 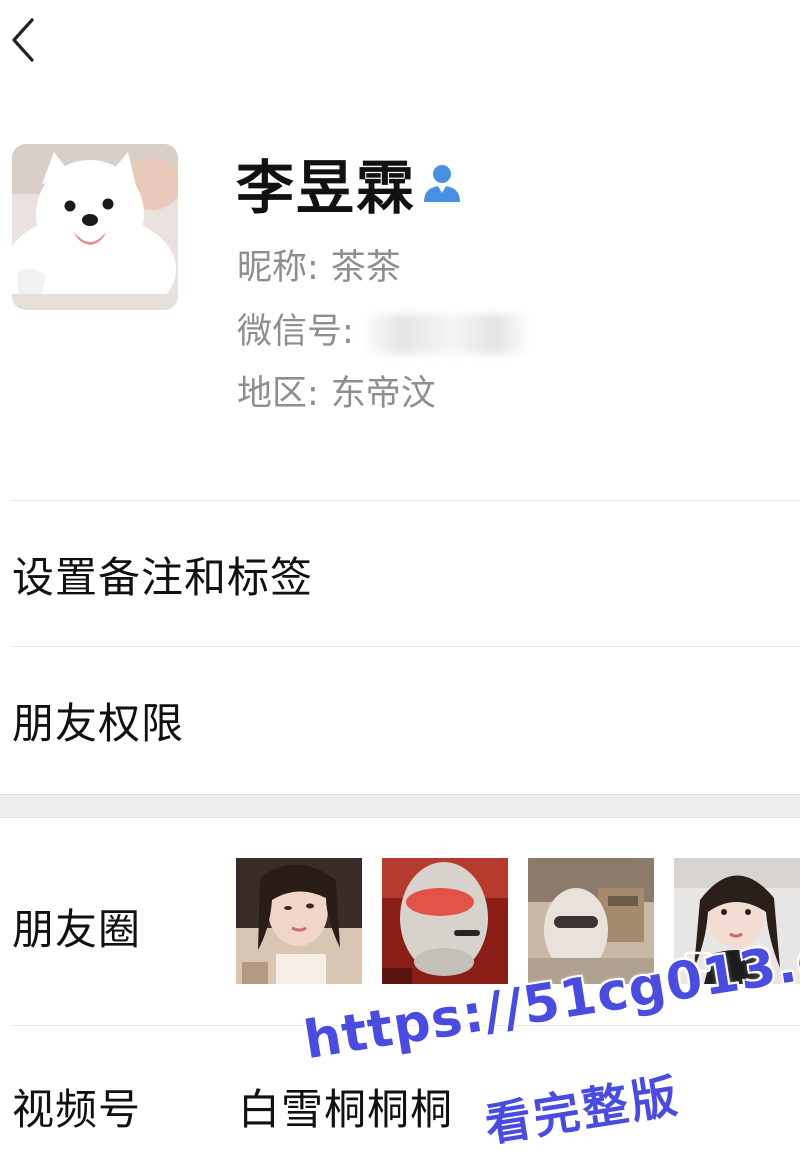 I want to click on contact-name: 李昱霖, so click(x=326, y=188).